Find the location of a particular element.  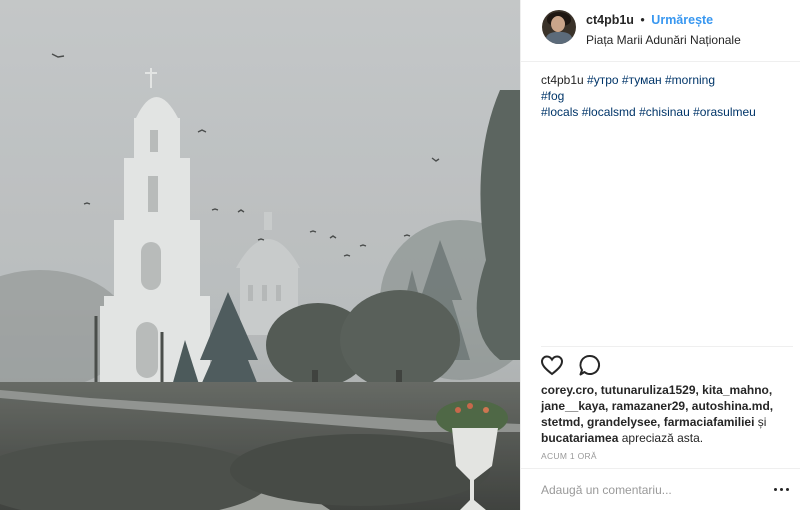

comment-icon is located at coordinates (590, 365).